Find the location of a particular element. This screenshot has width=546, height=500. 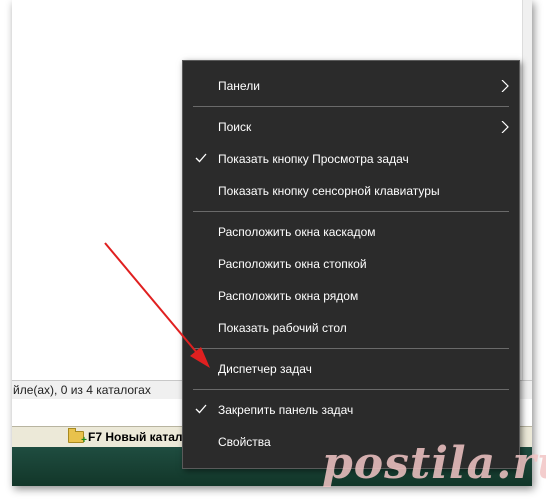

menu-item-search: Поиск is located at coordinates (351, 127).